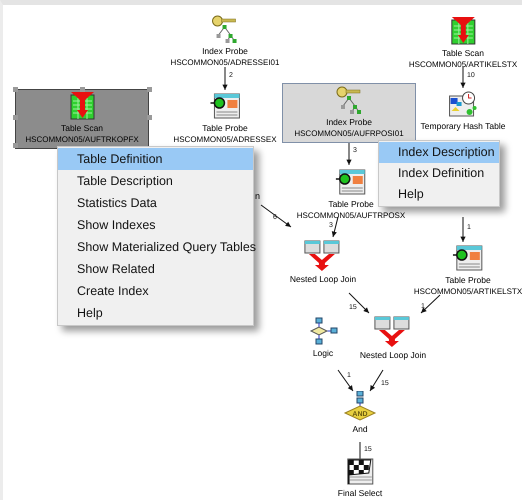 The width and height of the screenshot is (522, 500). I want to click on hash-table-clock-icon, so click(463, 104).